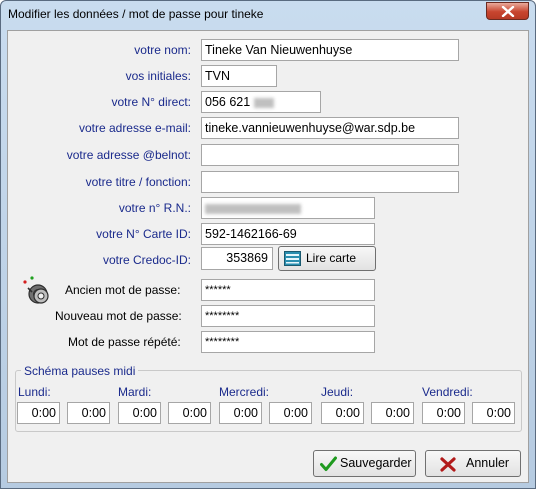  What do you see at coordinates (124, 342) in the screenshot?
I see `label-repete: Mot de passe répété:` at bounding box center [124, 342].